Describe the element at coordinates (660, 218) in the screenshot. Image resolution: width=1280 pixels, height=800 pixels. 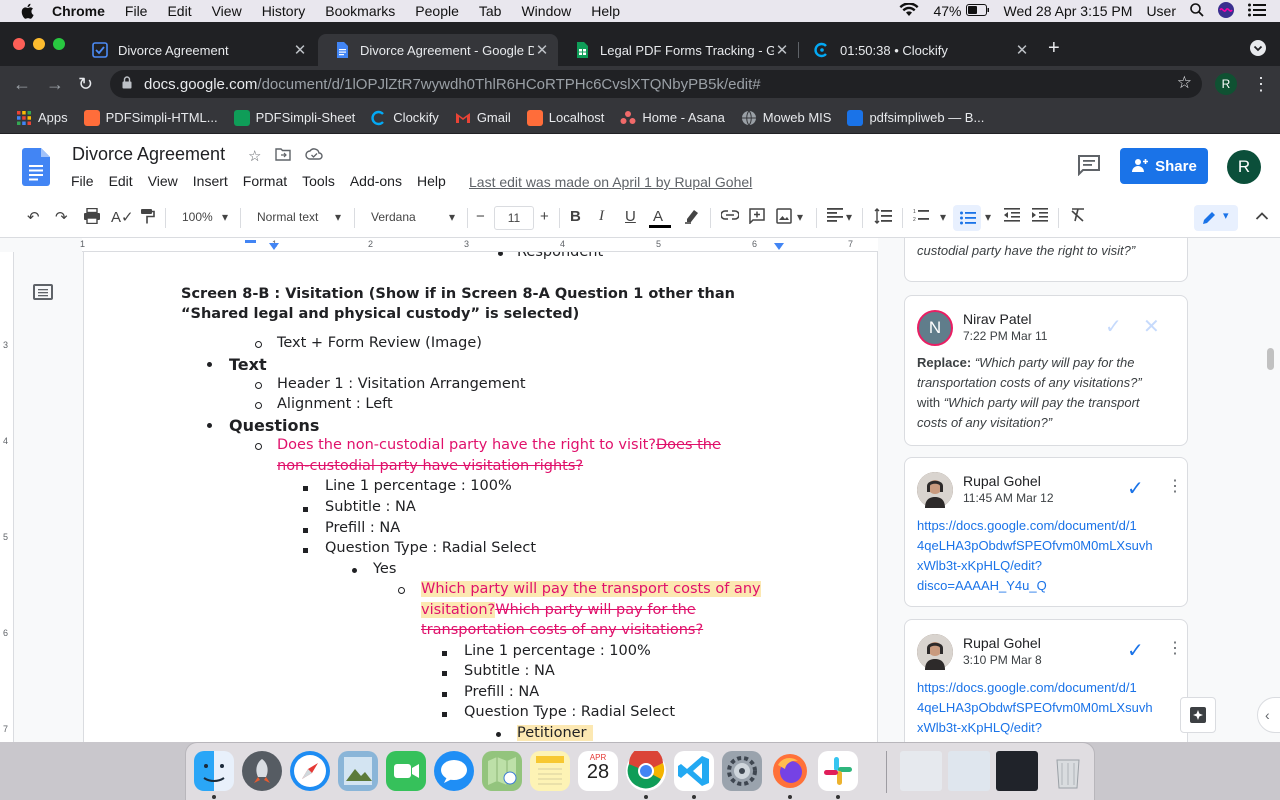
I see `text-color-icon: A` at that location.